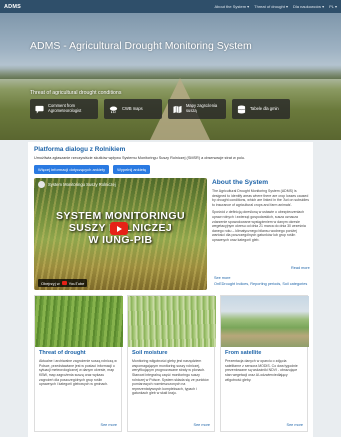 This screenshot has height=437, width=341. Describe the element at coordinates (132, 169) in the screenshot. I see `fill-survey-button: Wypełnij ankietę` at that location.